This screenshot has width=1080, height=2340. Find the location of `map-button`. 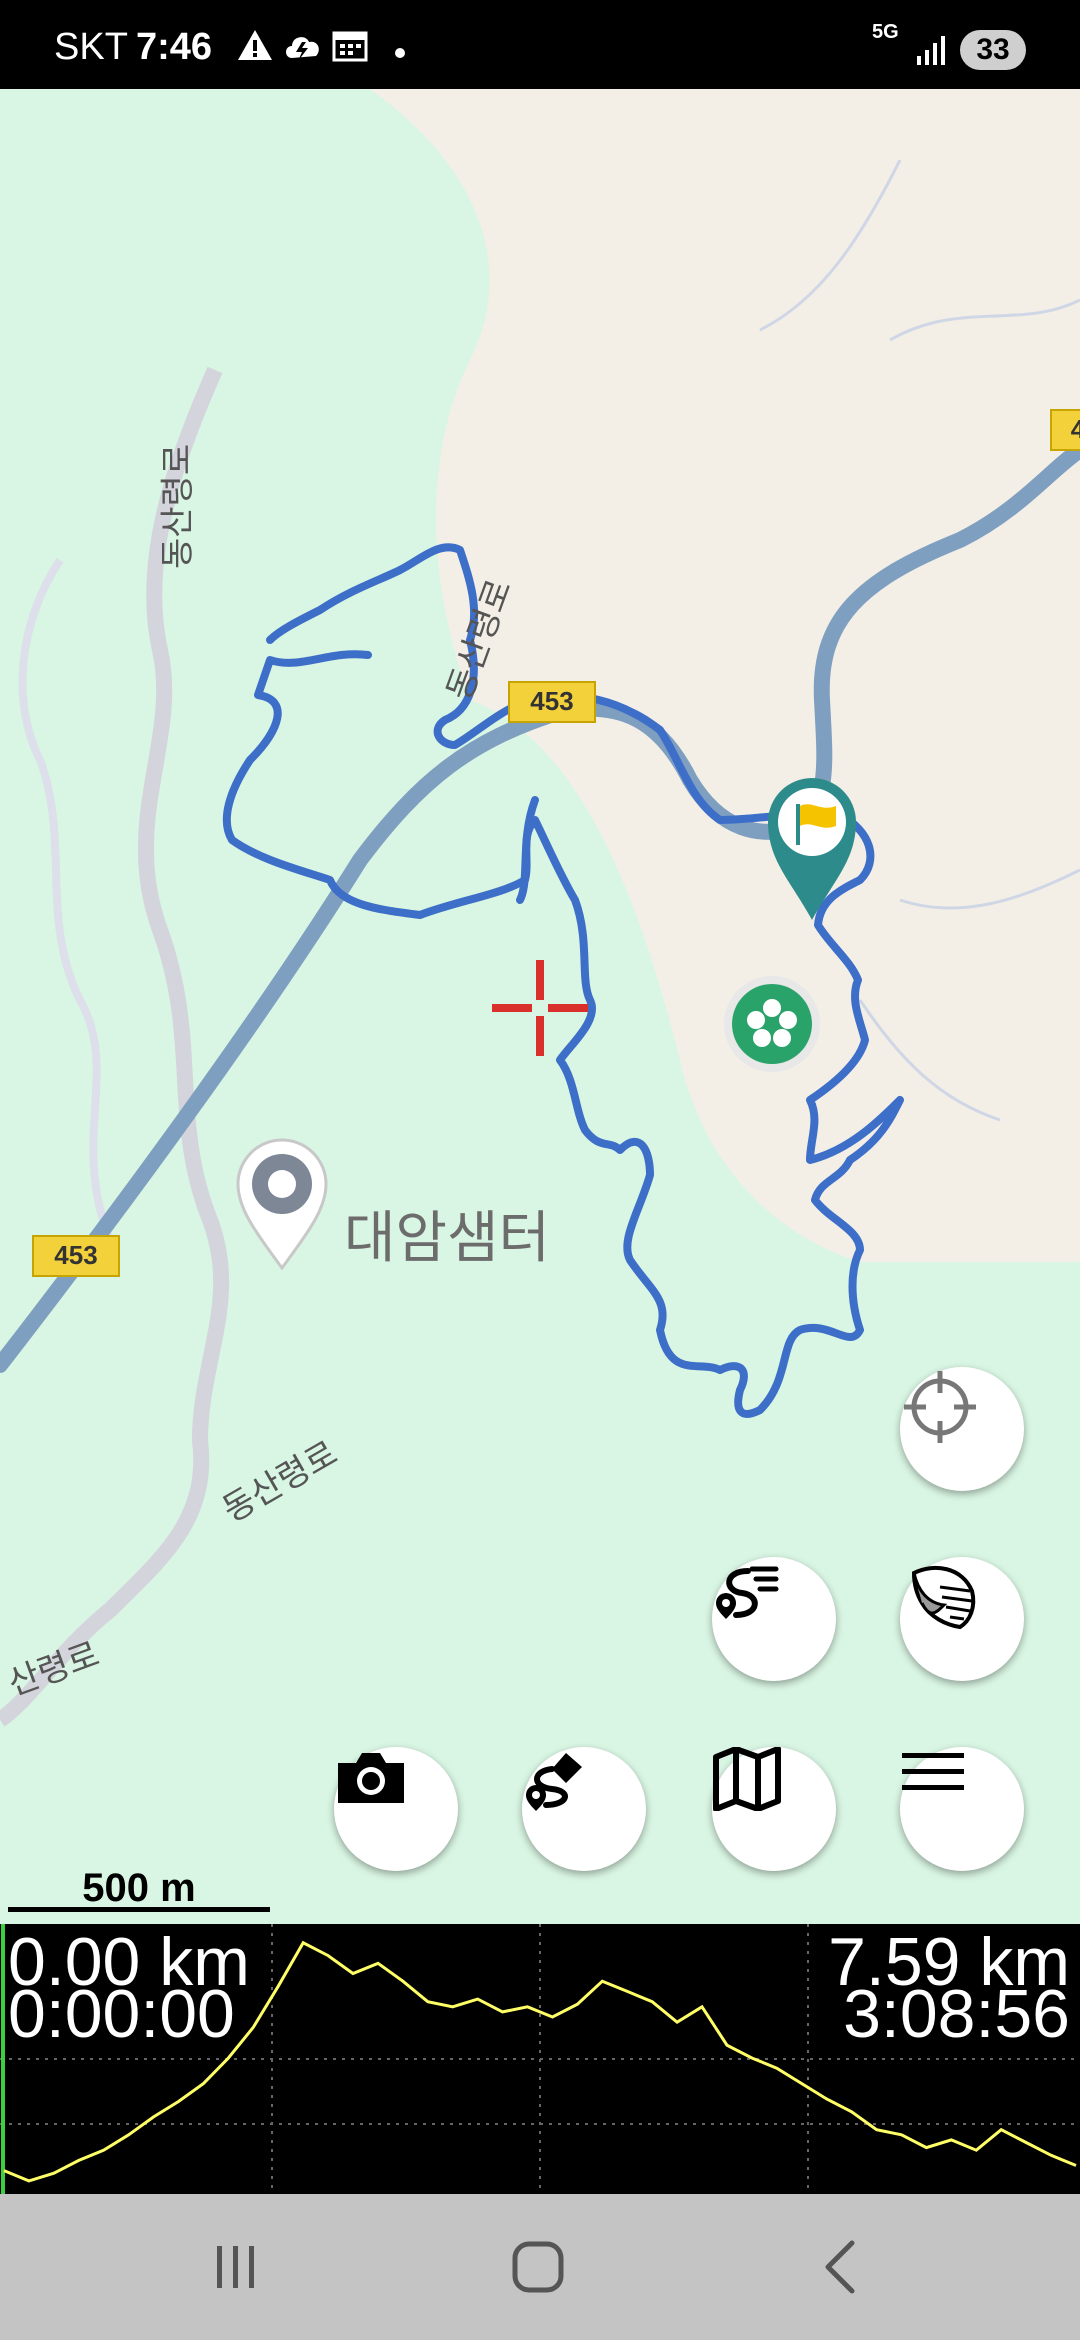

map-button is located at coordinates (774, 1809).